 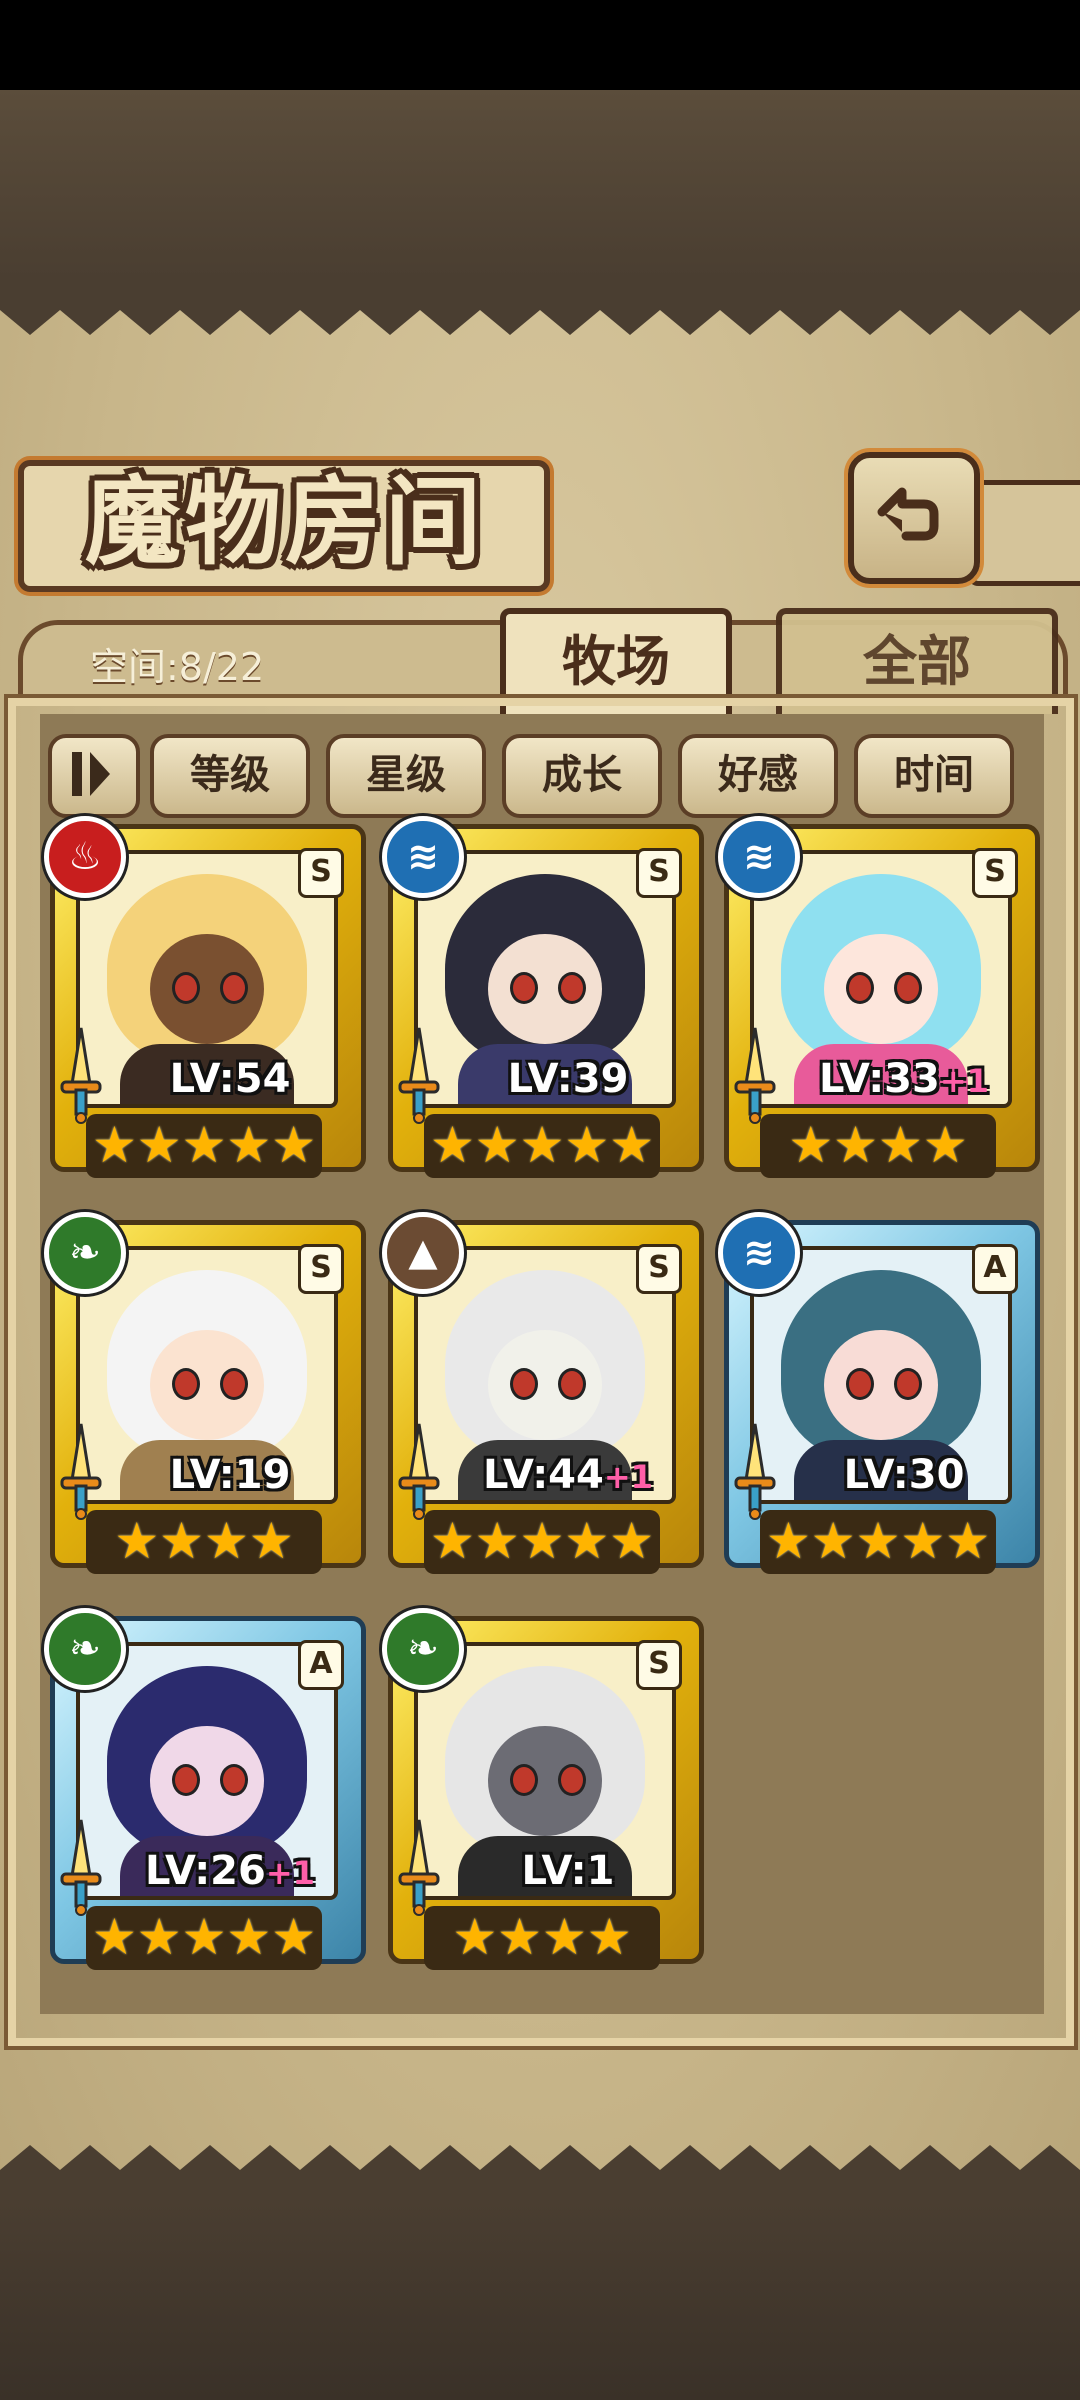 What do you see at coordinates (879, 1397) in the screenshot?
I see `monster-card: ≋ A LV:30 ★★★★★` at bounding box center [879, 1397].